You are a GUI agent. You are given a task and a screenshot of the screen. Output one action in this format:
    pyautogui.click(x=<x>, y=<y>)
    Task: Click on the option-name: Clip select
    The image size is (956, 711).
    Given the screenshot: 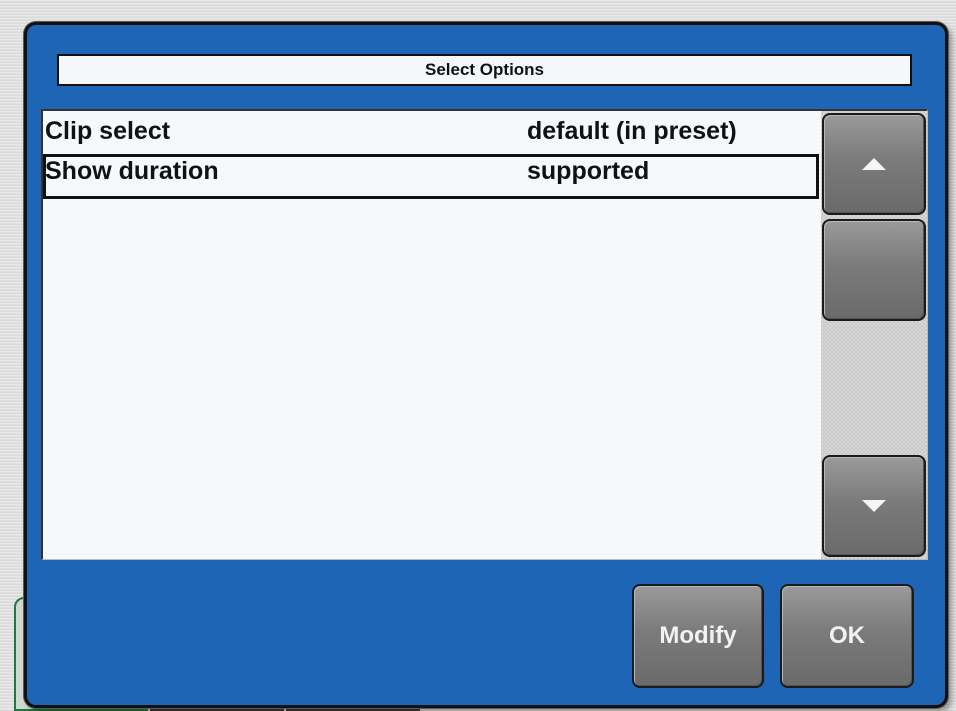 What is the action you would take?
    pyautogui.click(x=108, y=131)
    